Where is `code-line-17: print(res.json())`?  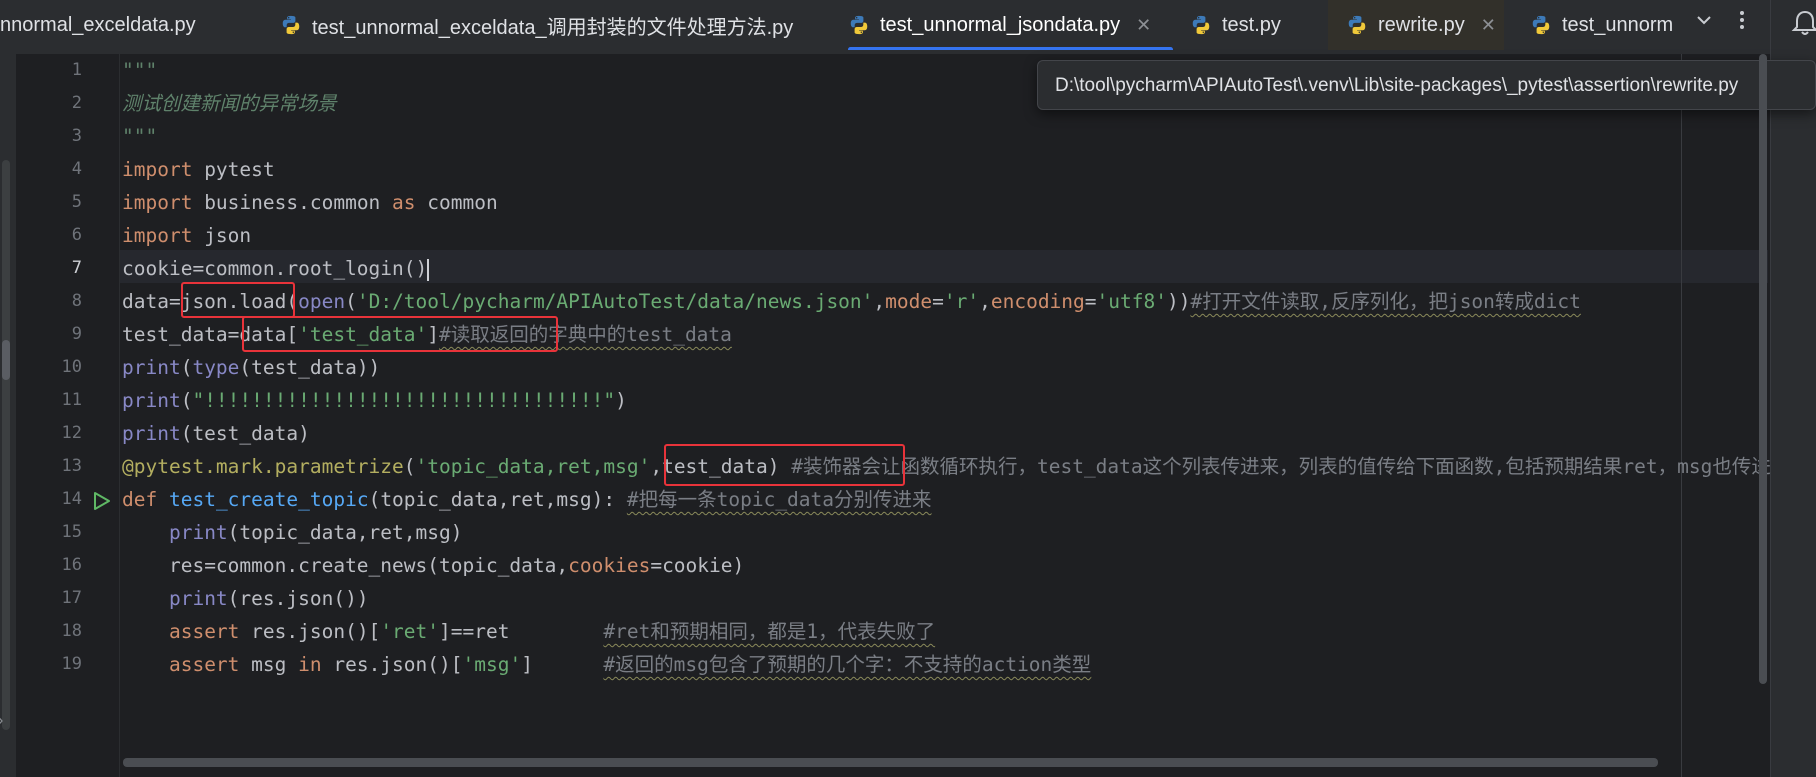
code-line-17: print(res.json()) is located at coordinates (268, 598).